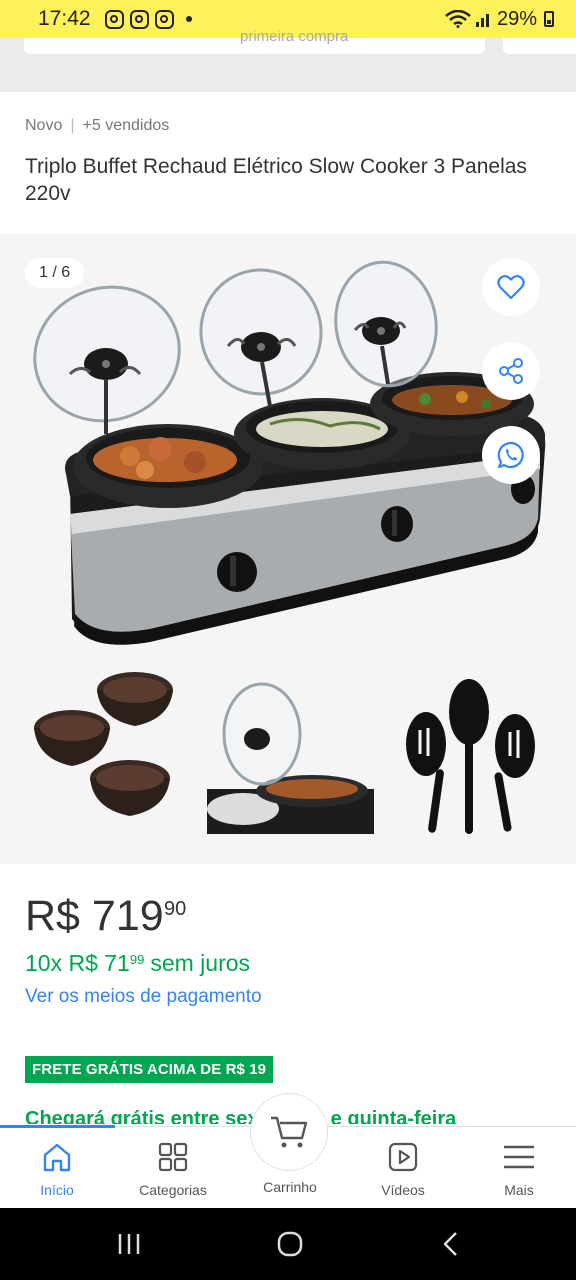  Describe the element at coordinates (288, 60) in the screenshot. I see `promo-strip: primeira compra` at that location.